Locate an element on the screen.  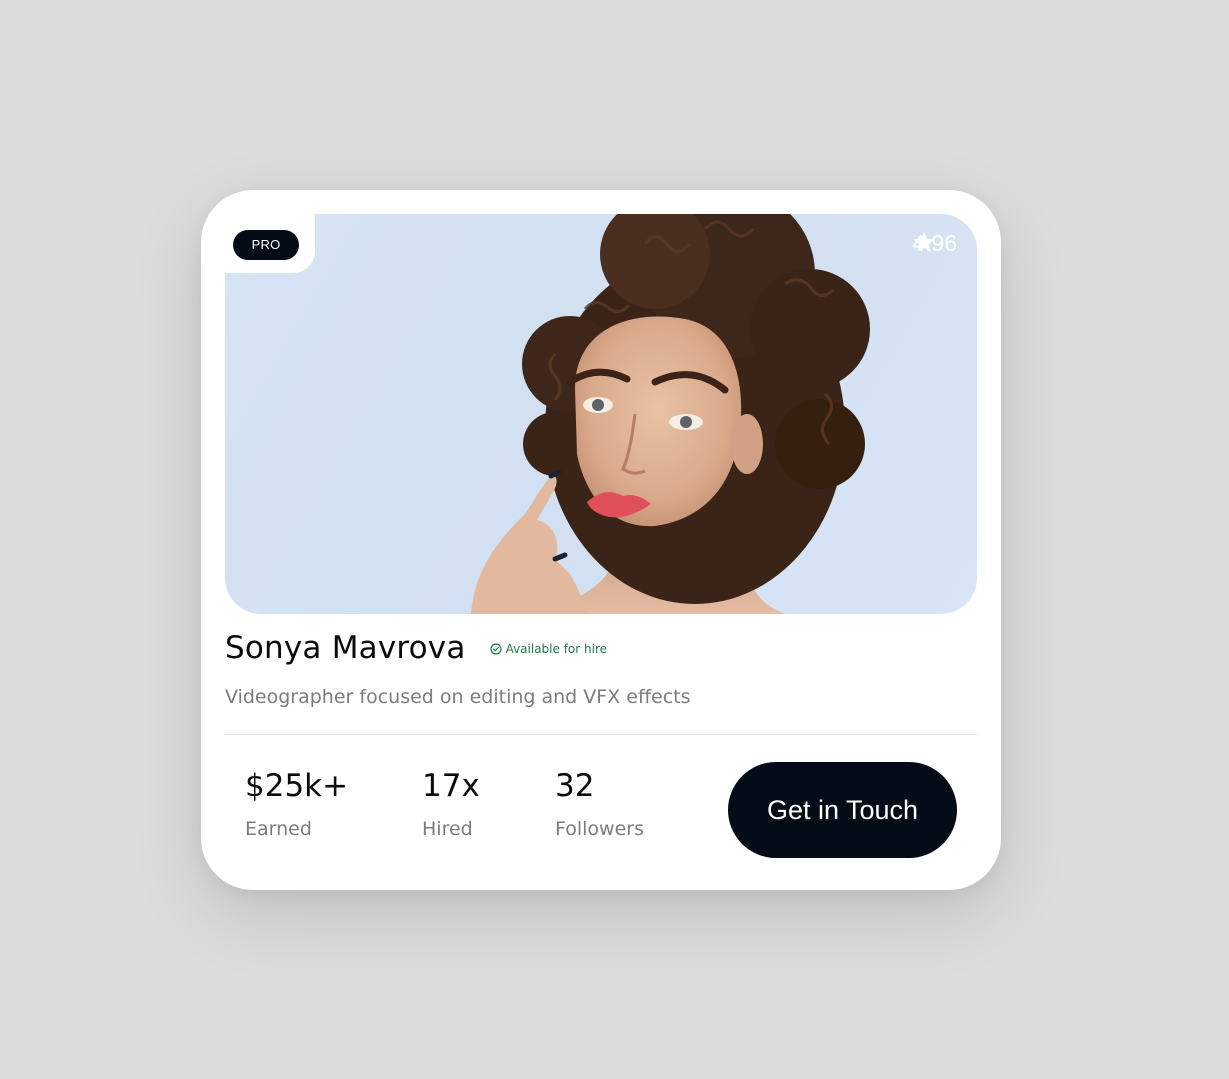
profile-name: Sonya Mavrova is located at coordinates (345, 648).